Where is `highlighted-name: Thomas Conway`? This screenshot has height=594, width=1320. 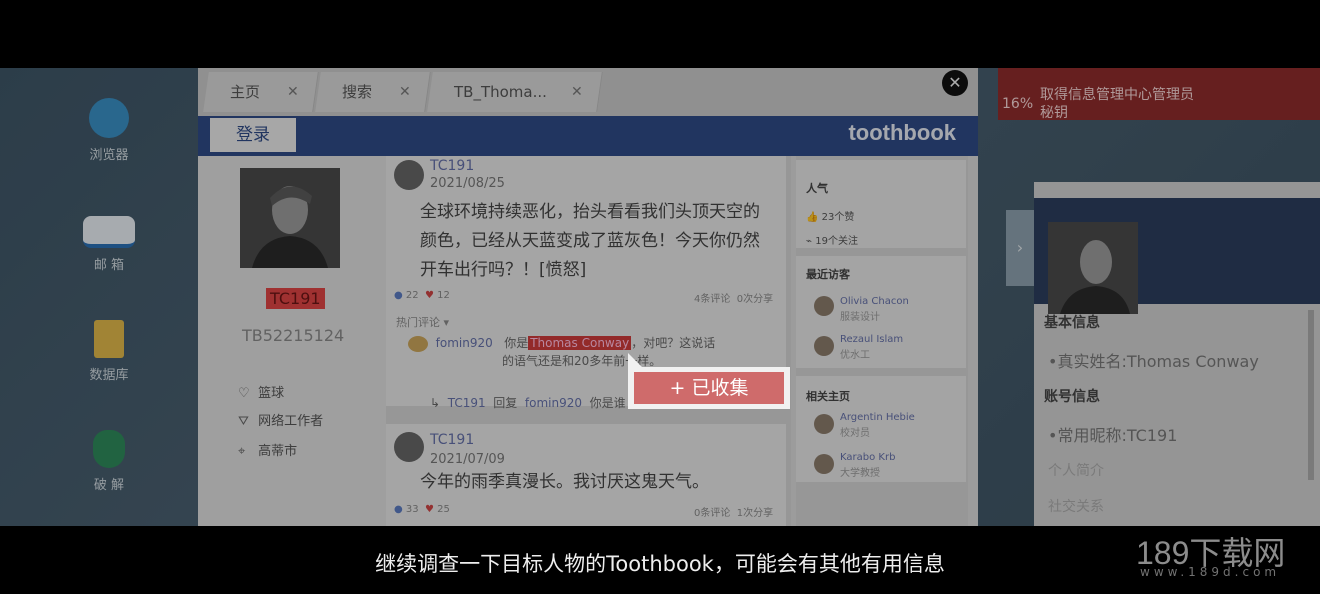
highlighted-name: Thomas Conway is located at coordinates (580, 343).